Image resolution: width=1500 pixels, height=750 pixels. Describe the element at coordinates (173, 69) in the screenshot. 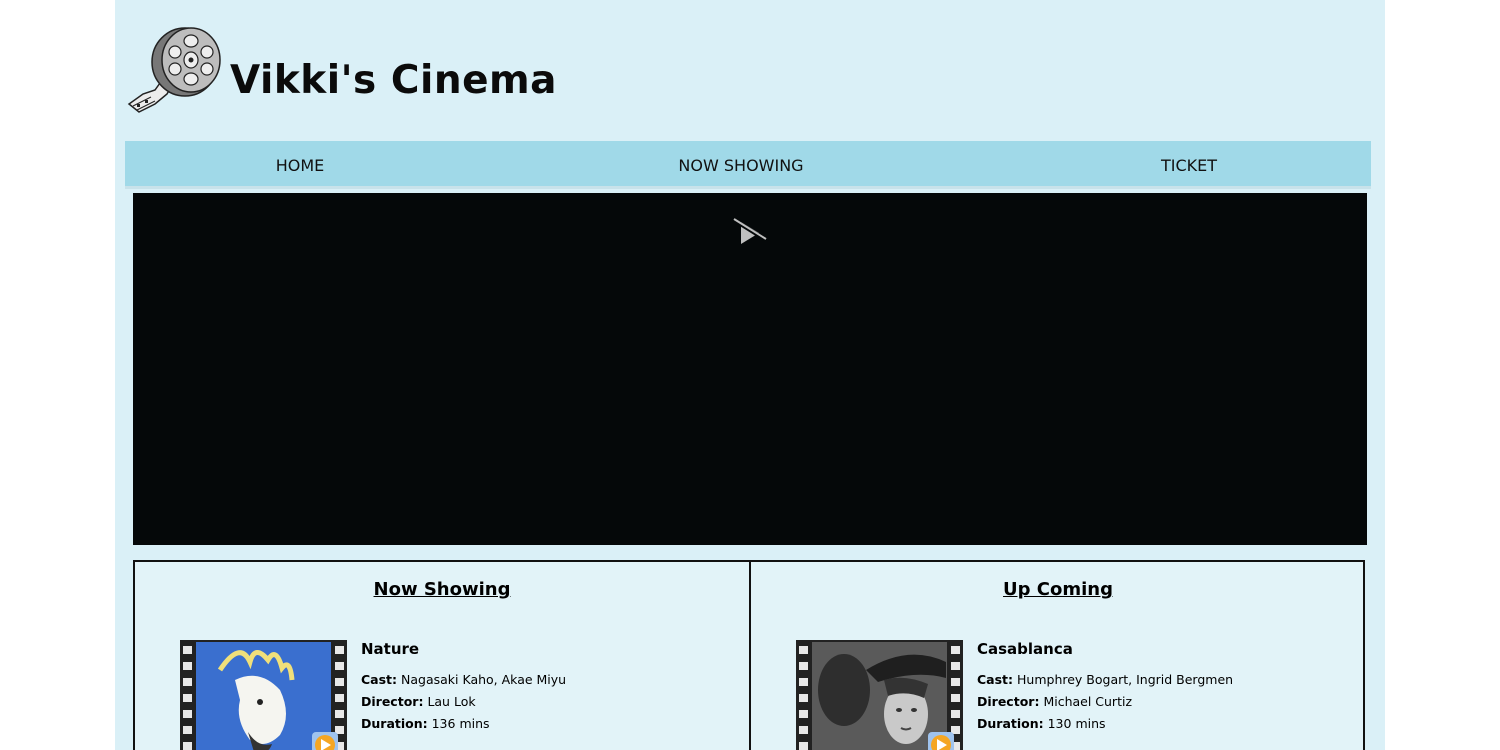

I see `film-reel-logo-icon` at that location.